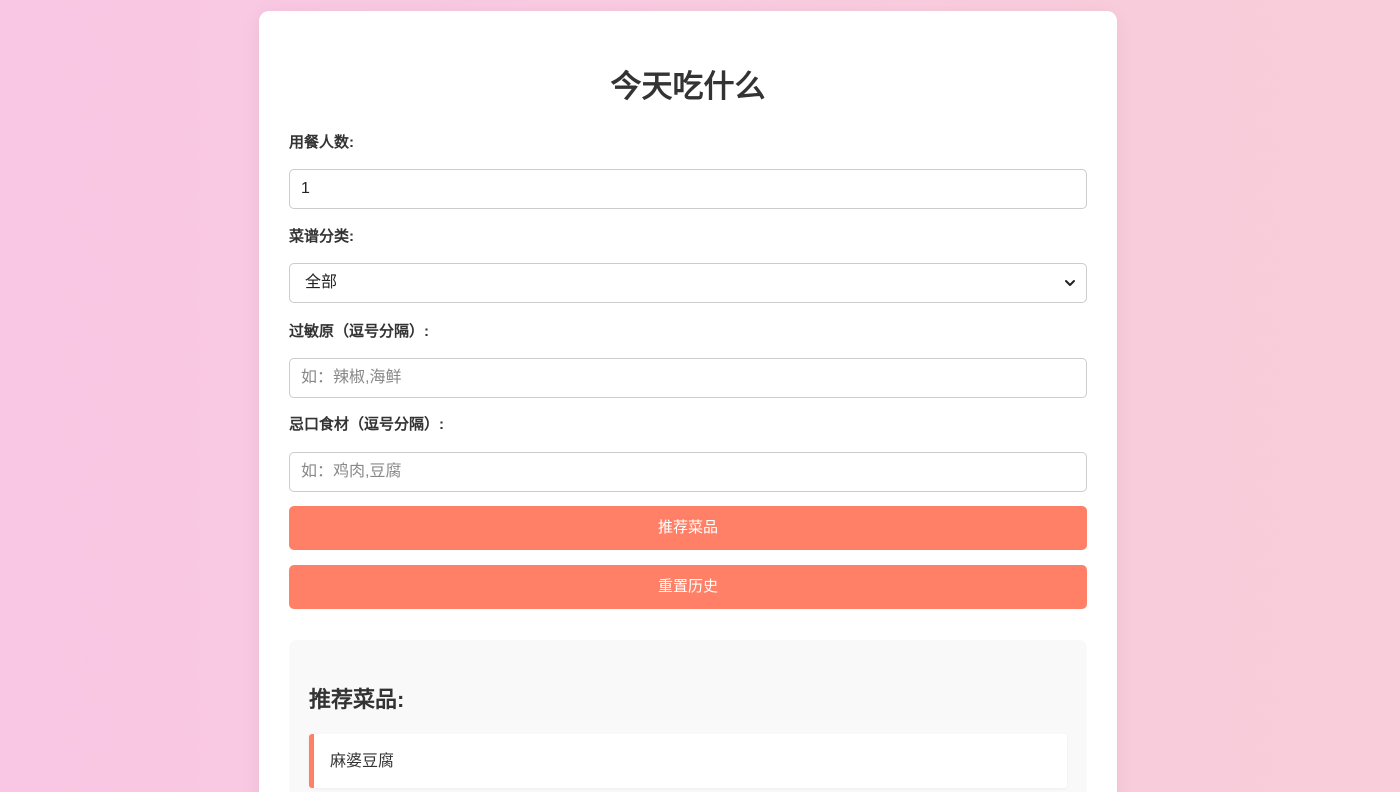 The image size is (1400, 792). What do you see at coordinates (688, 472) in the screenshot?
I see `avoid-input: 如：鸡肉,豆腐` at bounding box center [688, 472].